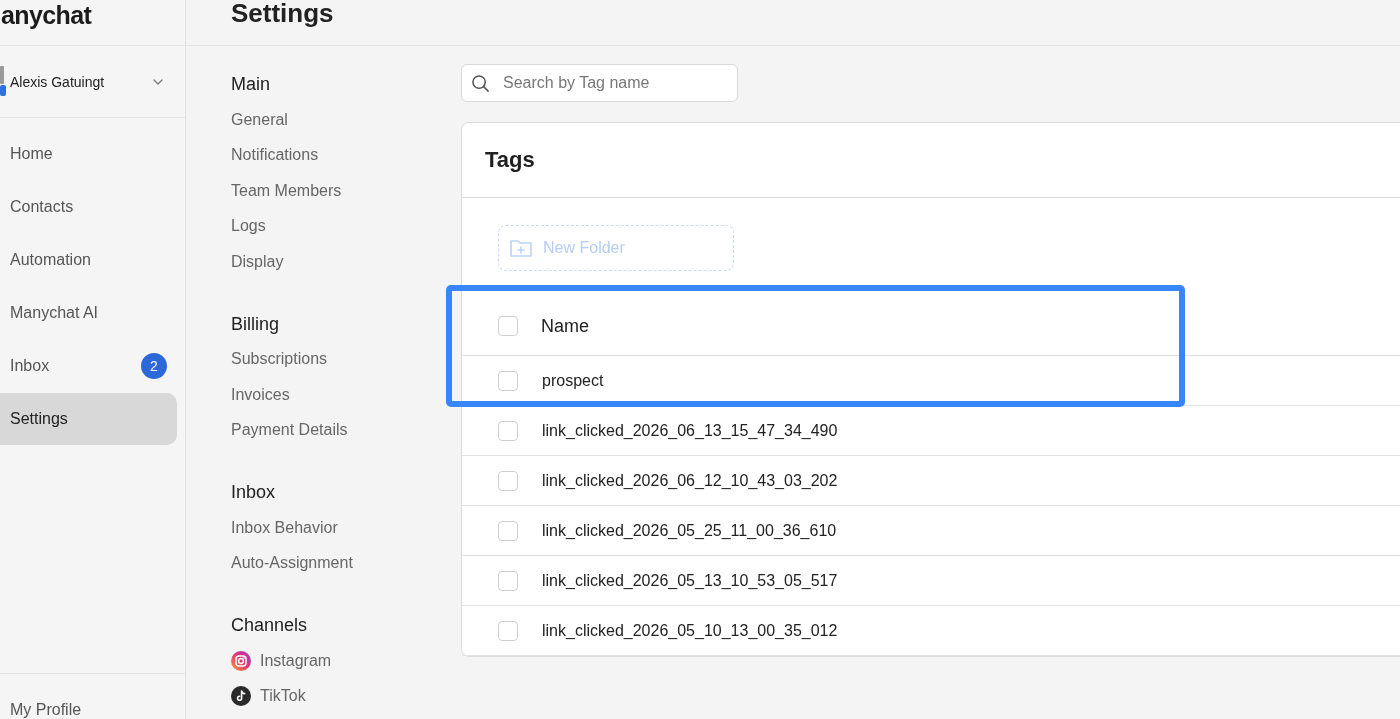  Describe the element at coordinates (251, 84) in the screenshot. I see `section-heading: Main` at that location.